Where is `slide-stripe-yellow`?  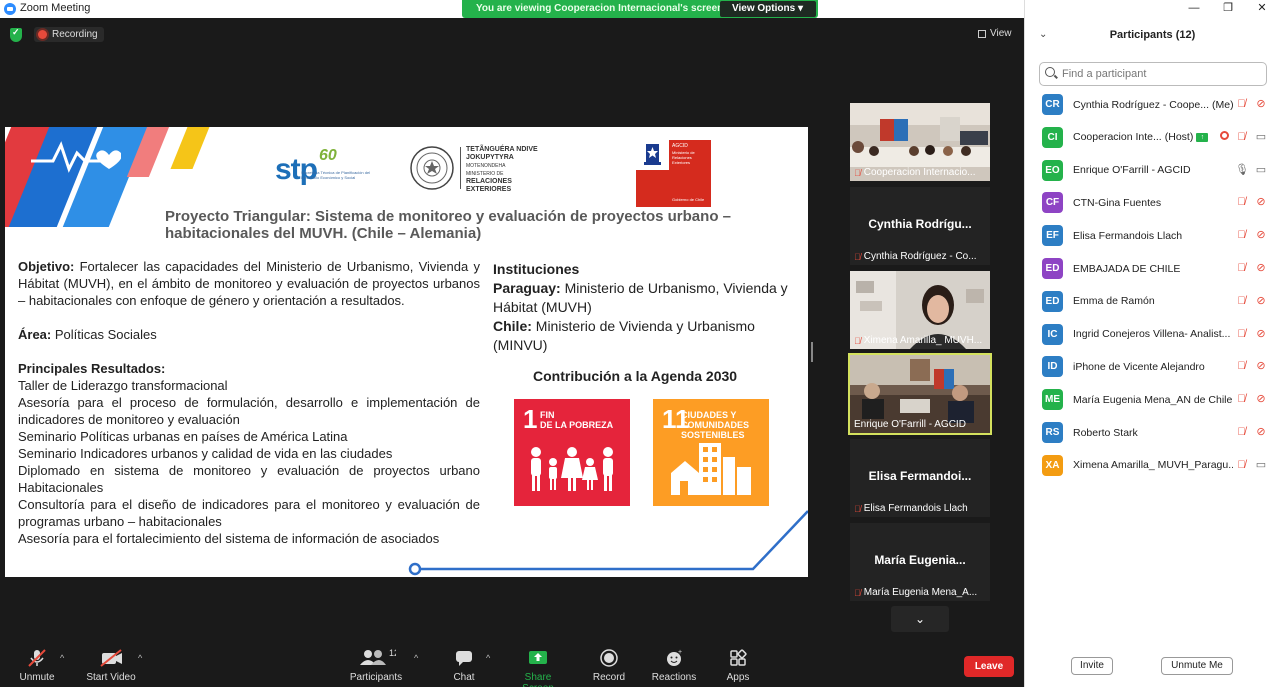
slide-stripe-yellow is located at coordinates (194, 148).